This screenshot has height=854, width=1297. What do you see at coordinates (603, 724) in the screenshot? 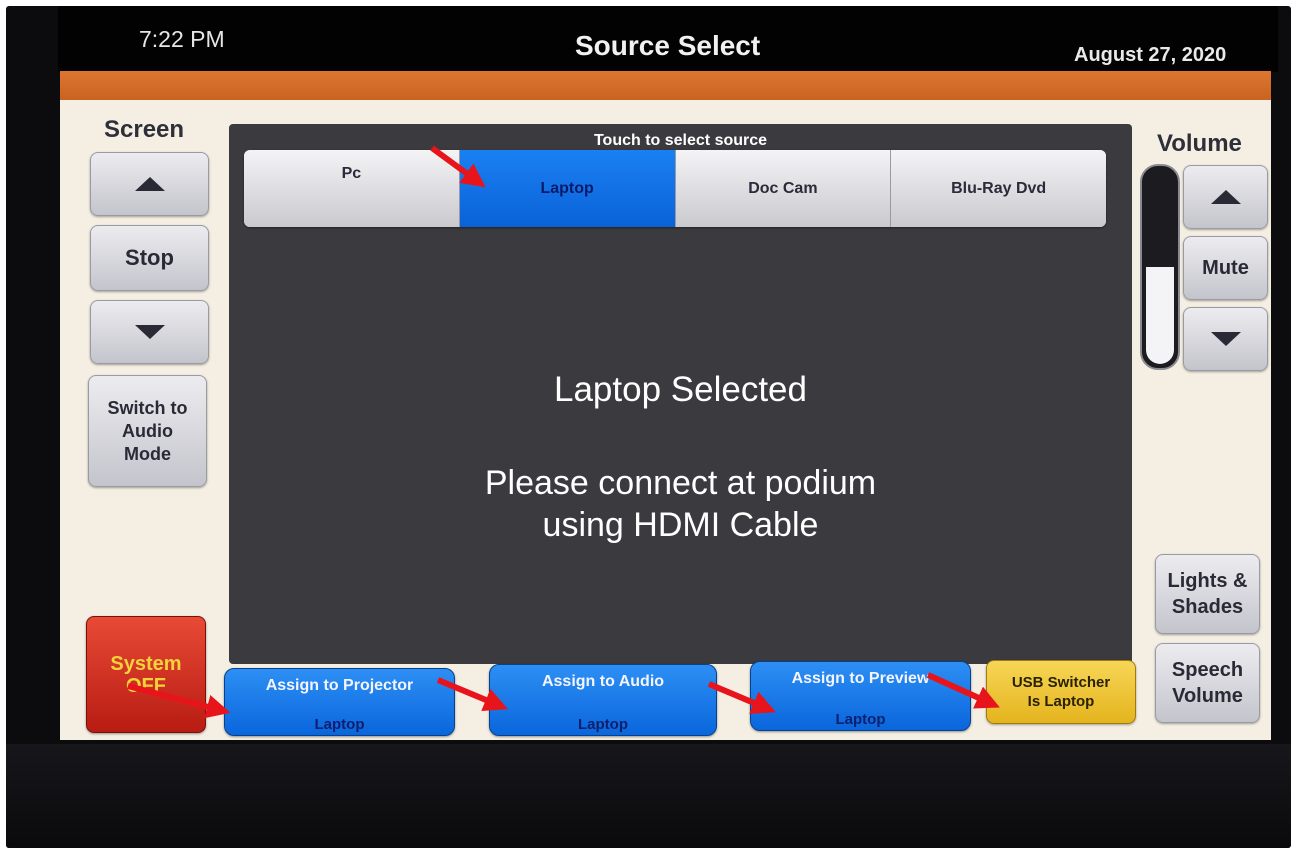
I see `assign-audio-value: Laptop` at bounding box center [603, 724].